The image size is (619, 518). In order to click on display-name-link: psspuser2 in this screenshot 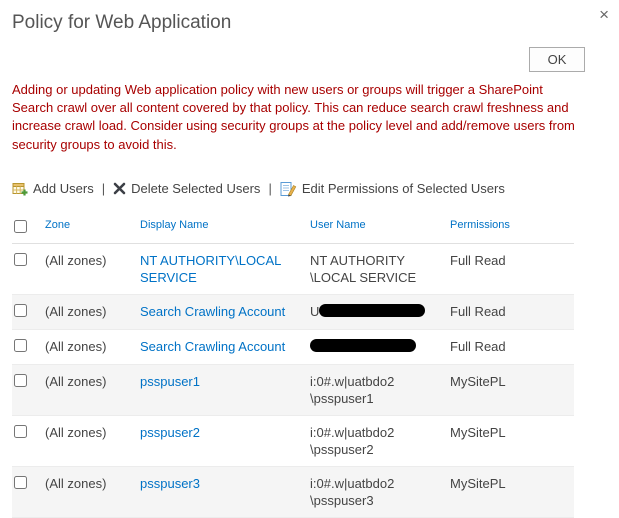, I will do `click(170, 432)`.